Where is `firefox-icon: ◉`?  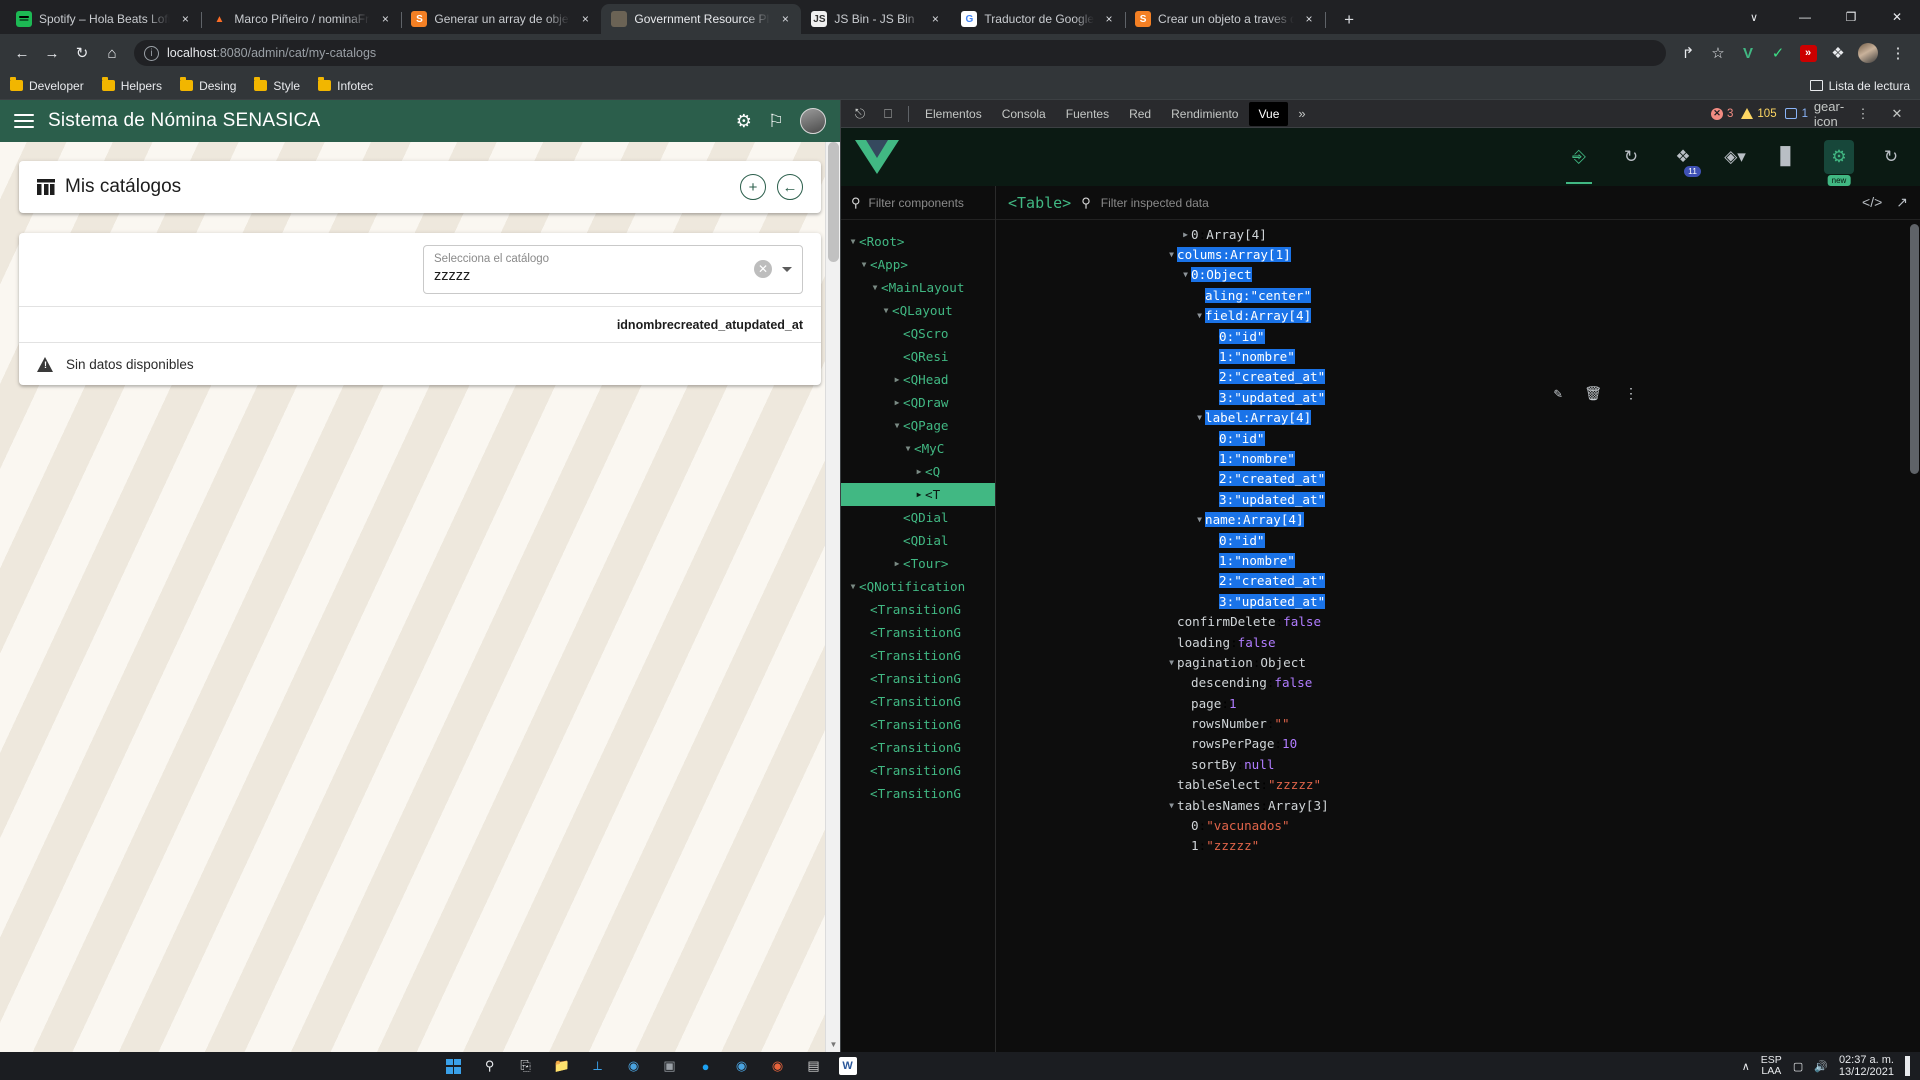 firefox-icon: ◉ is located at coordinates (778, 1066).